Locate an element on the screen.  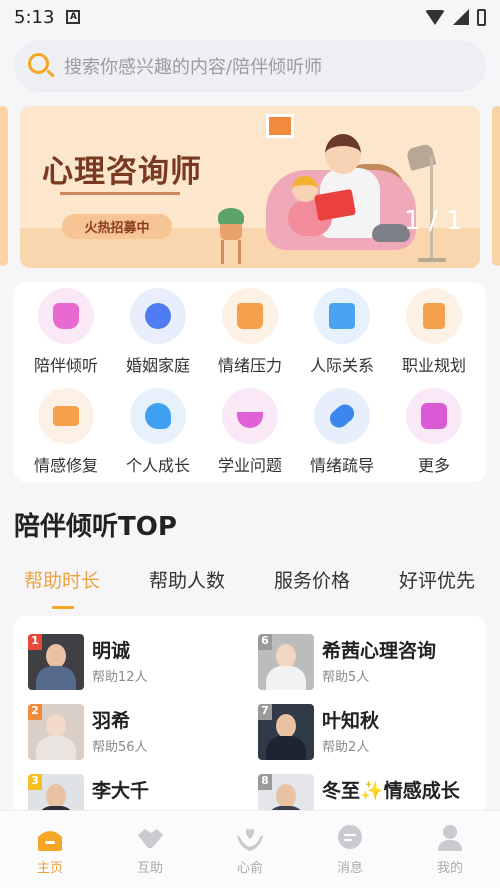
listener-item: 6 希茜心理咨询 帮助5人 is located at coordinates (368, 664).